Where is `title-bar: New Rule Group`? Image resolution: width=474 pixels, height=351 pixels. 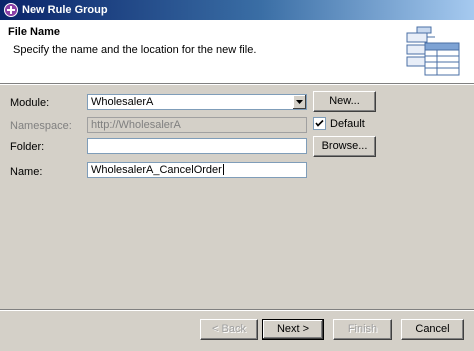
title-bar: New Rule Group is located at coordinates (237, 10).